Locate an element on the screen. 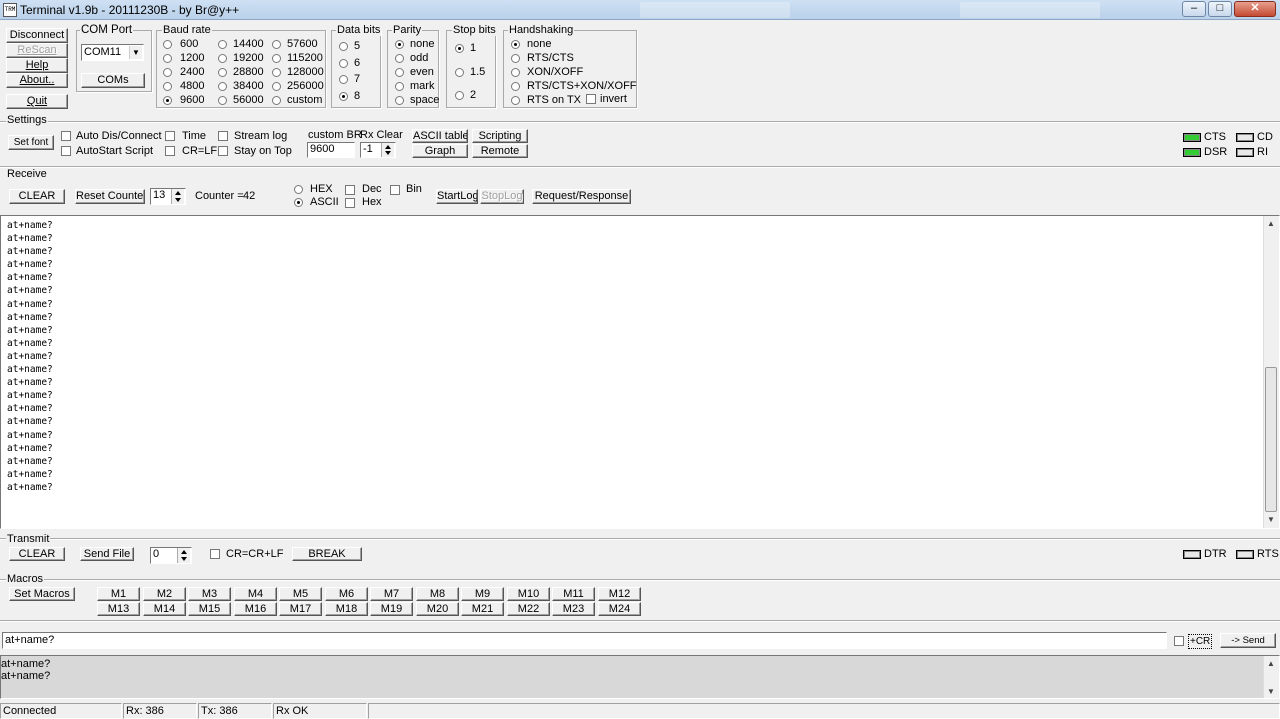  send-input: at+name? is located at coordinates (584, 640).